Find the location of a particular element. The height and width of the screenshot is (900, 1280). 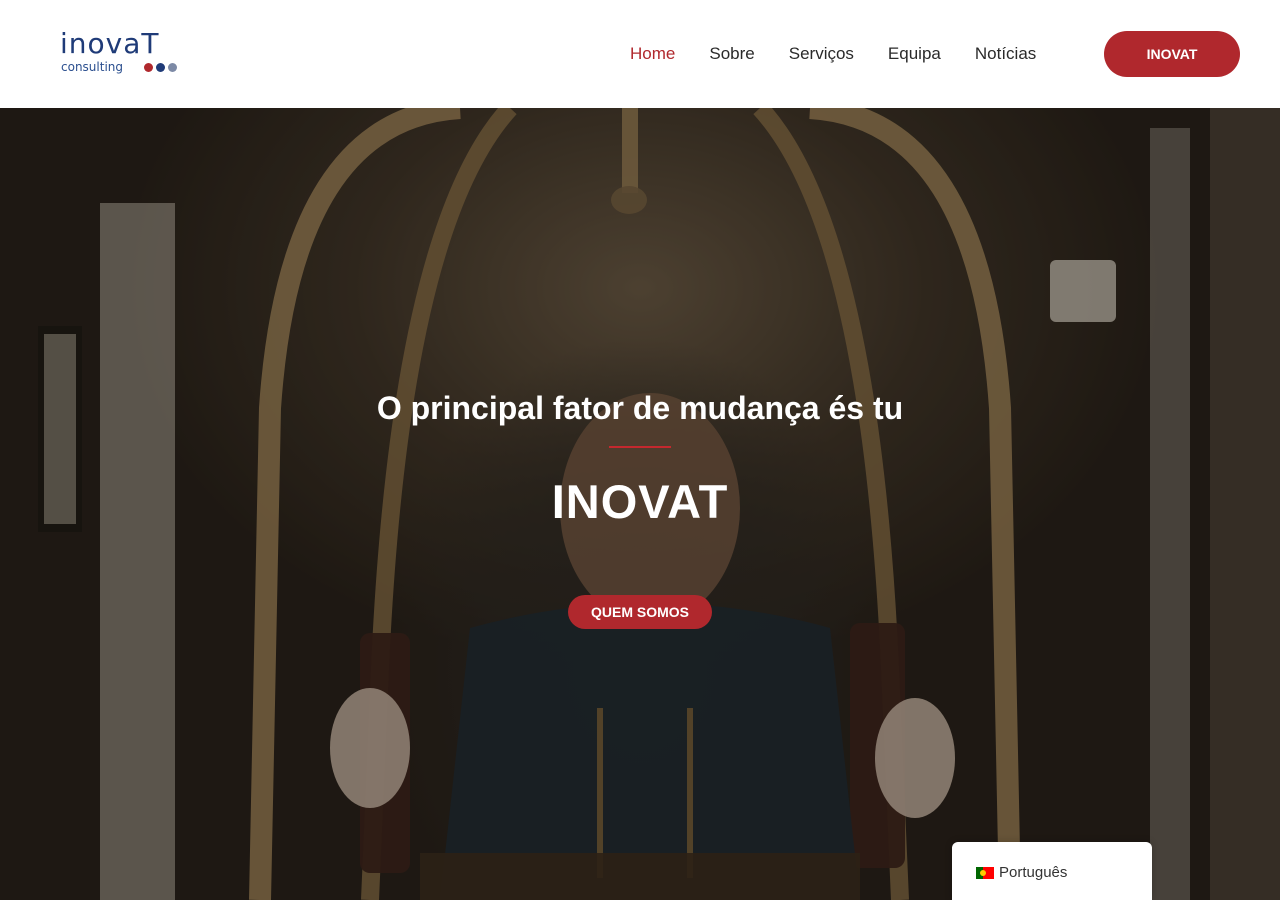

portugal-flag-icon is located at coordinates (985, 873).